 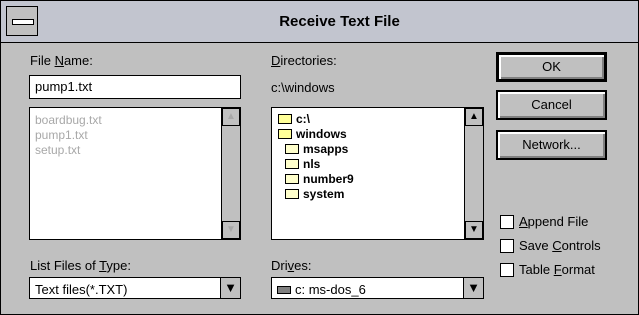 What do you see at coordinates (507, 222) in the screenshot?
I see `append-file-checkbox` at bounding box center [507, 222].